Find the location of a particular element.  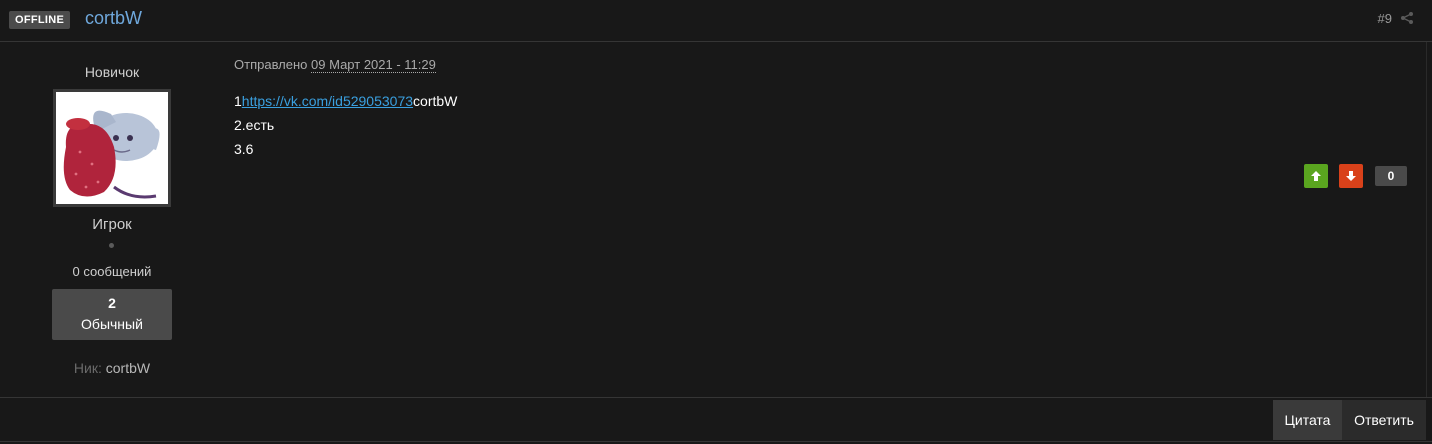

status-badge: OFFLINE is located at coordinates (40, 20).